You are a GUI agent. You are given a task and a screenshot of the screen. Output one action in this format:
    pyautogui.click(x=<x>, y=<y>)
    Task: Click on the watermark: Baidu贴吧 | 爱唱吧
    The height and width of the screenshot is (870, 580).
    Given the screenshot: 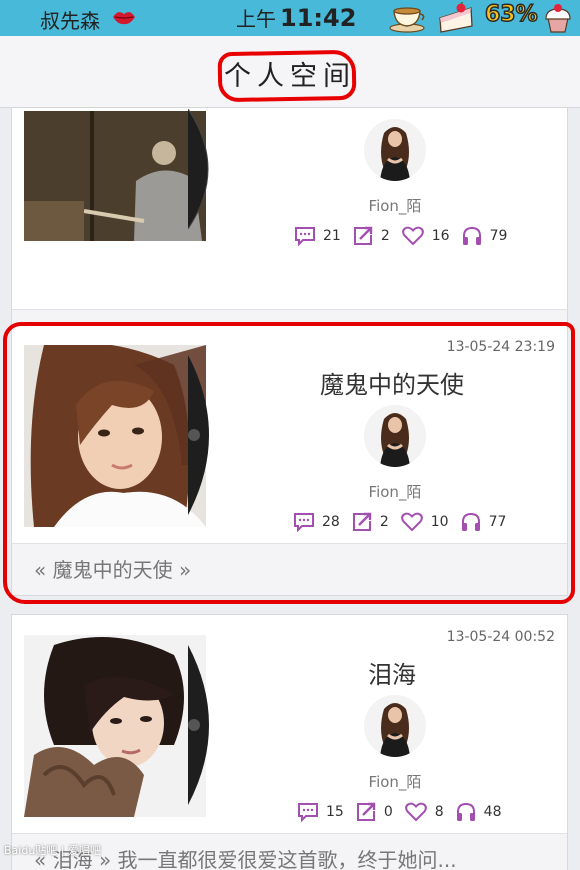 What is the action you would take?
    pyautogui.click(x=52, y=850)
    